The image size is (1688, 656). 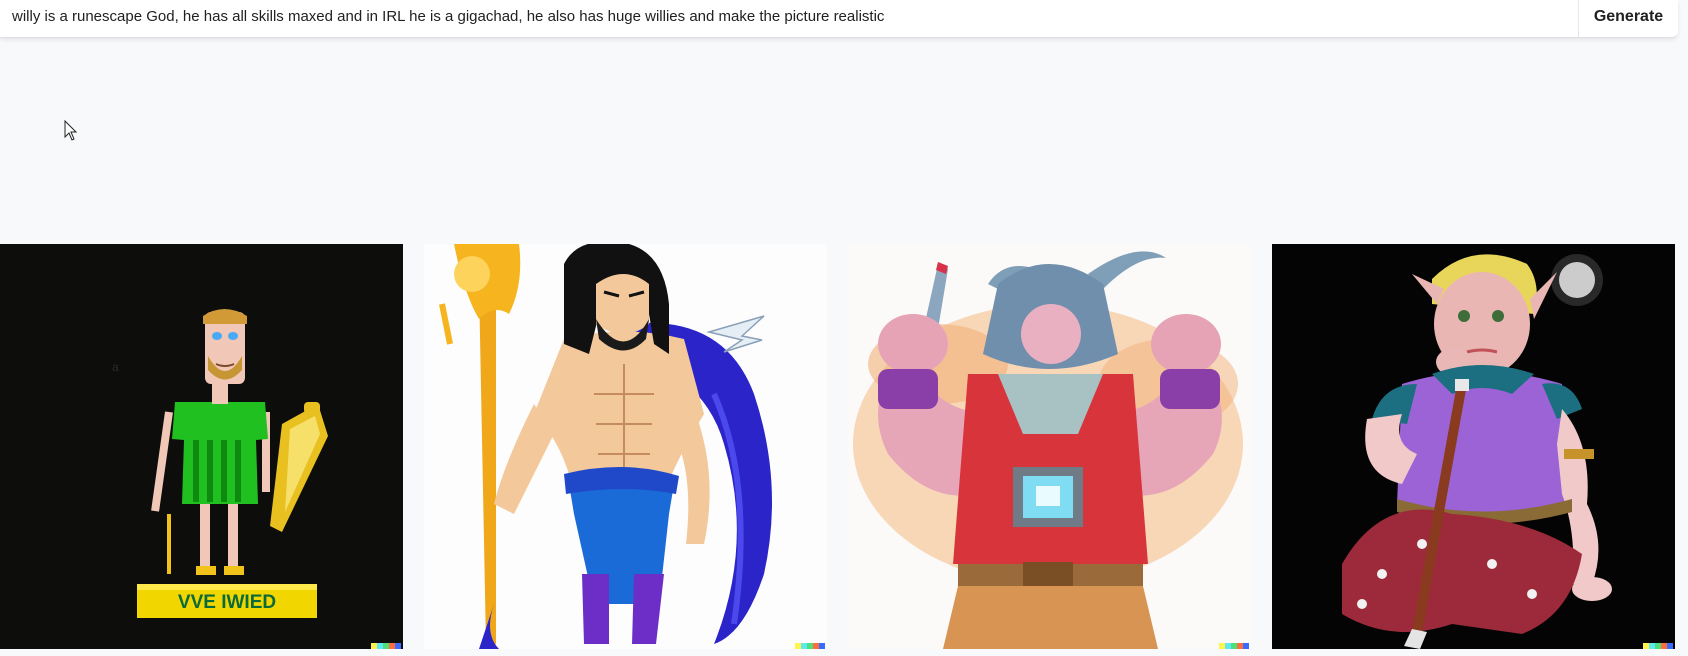 I want to click on result-image-1: a VVE IWIED, so click(x=201, y=446).